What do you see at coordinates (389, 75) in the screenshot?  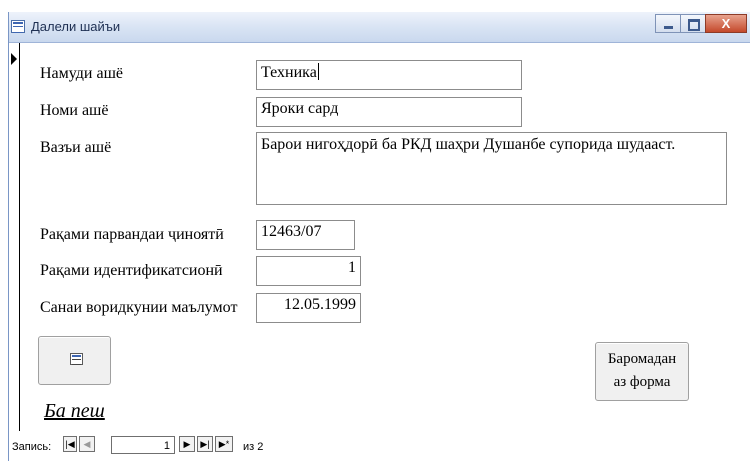 I see `item-type-field: Техника` at bounding box center [389, 75].